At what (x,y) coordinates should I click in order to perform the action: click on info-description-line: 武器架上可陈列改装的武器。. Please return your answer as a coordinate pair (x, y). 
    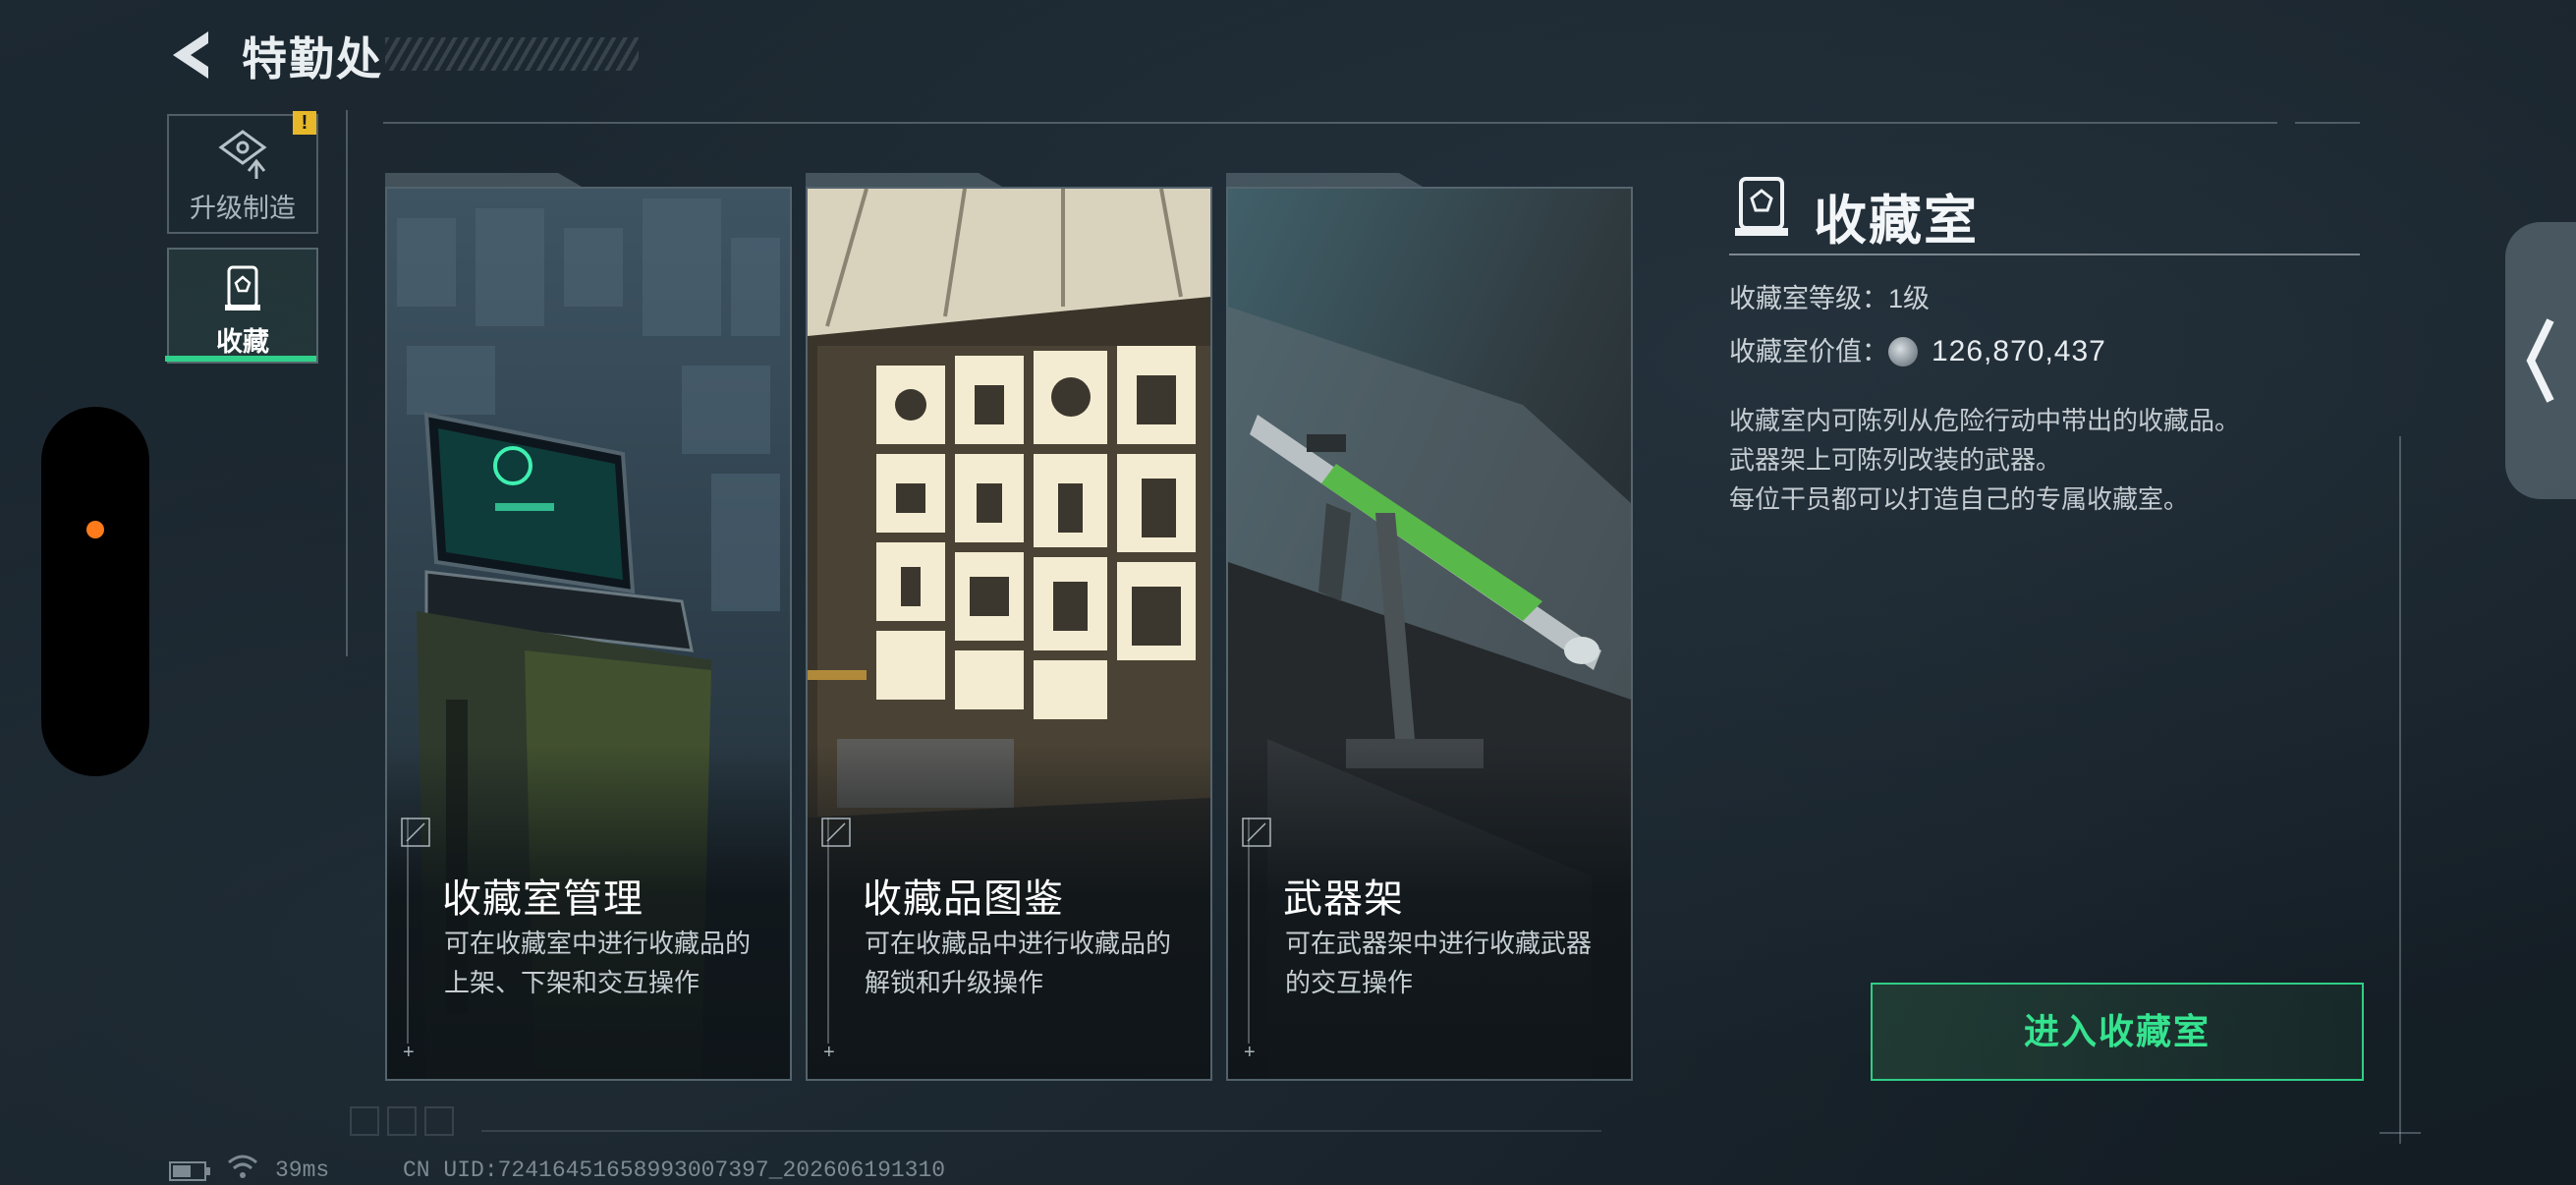
    Looking at the image, I should click on (1895, 460).